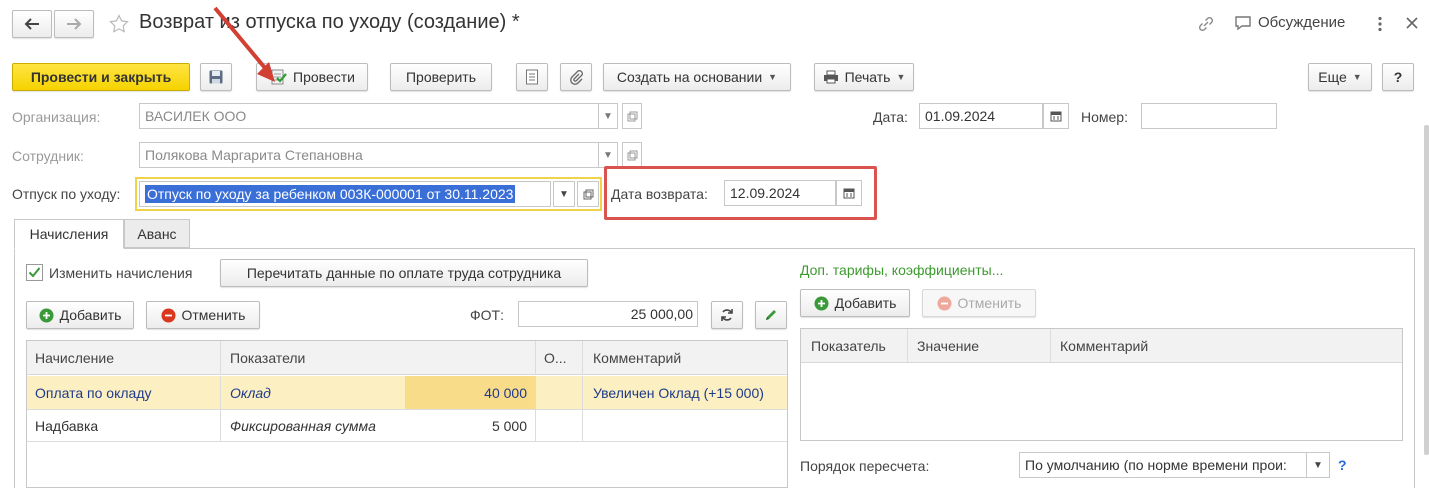 This screenshot has height=488, width=1429. What do you see at coordinates (407, 441) in the screenshot?
I see `row-divider` at bounding box center [407, 441].